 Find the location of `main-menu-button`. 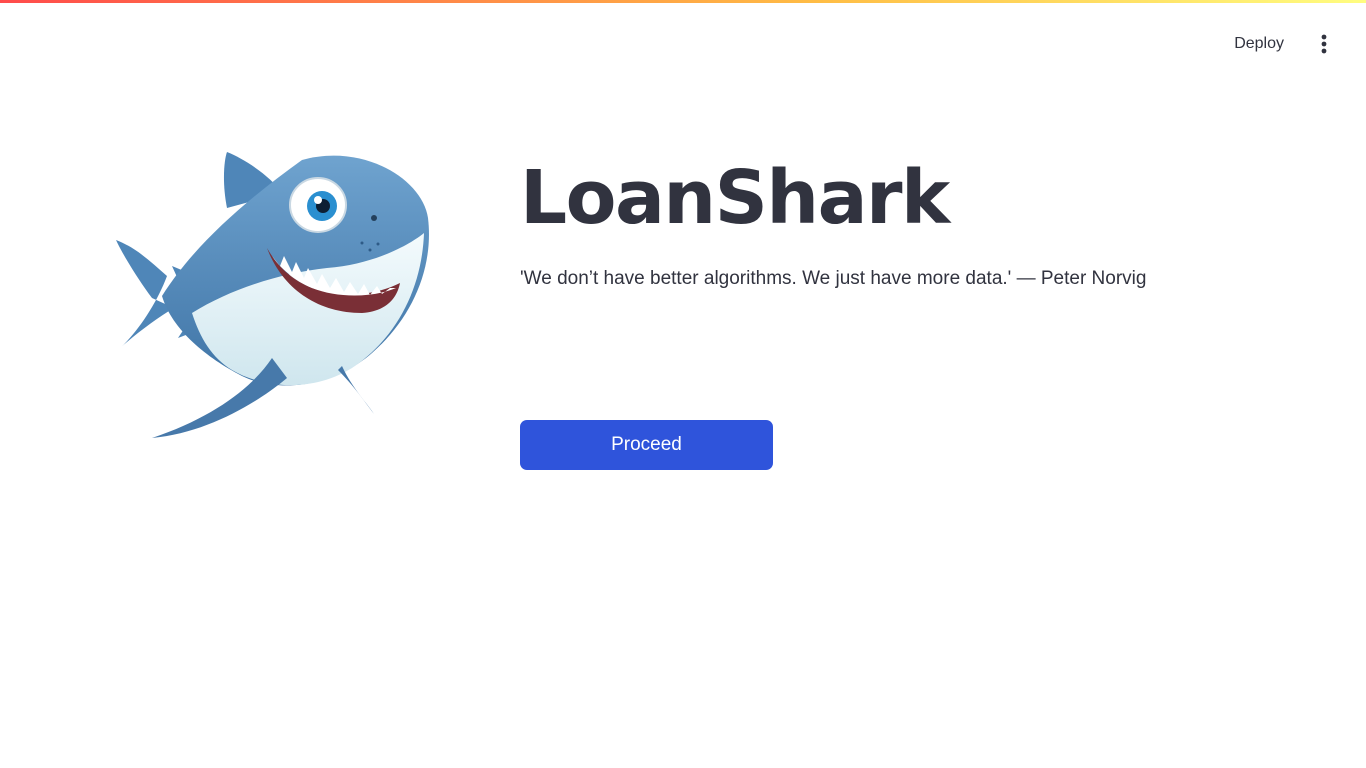

main-menu-button is located at coordinates (1324, 44).